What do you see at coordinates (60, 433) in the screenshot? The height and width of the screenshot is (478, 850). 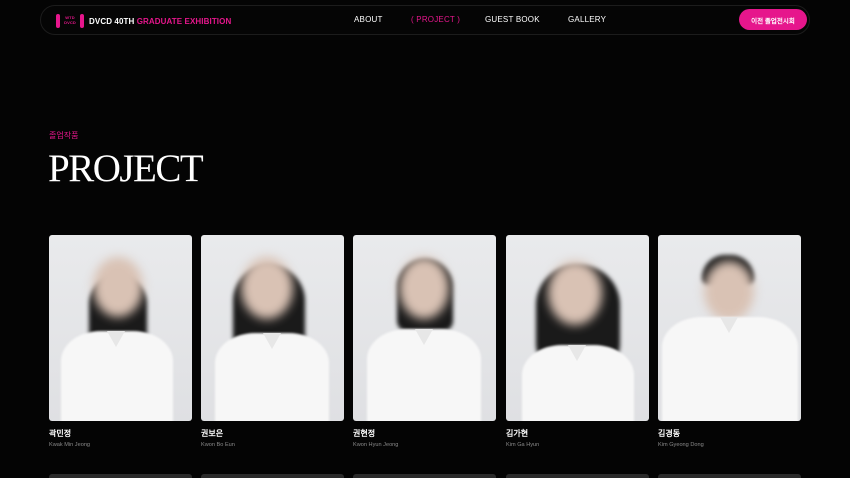 I see `student-name: 곽민정` at bounding box center [60, 433].